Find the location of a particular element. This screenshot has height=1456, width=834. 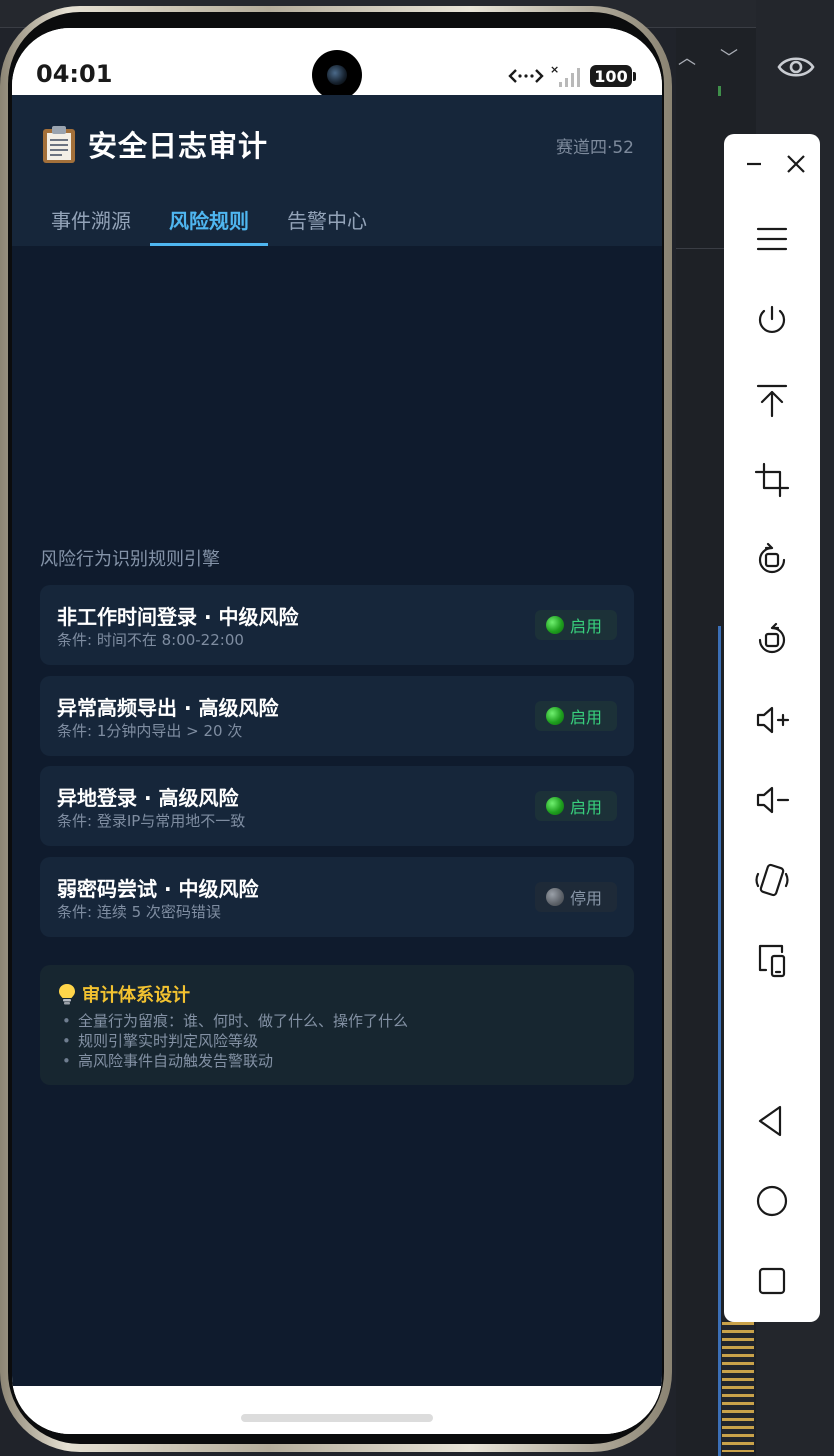

rule-condition: 条件: 1分钟内导出 > 20 次 is located at coordinates (150, 731).